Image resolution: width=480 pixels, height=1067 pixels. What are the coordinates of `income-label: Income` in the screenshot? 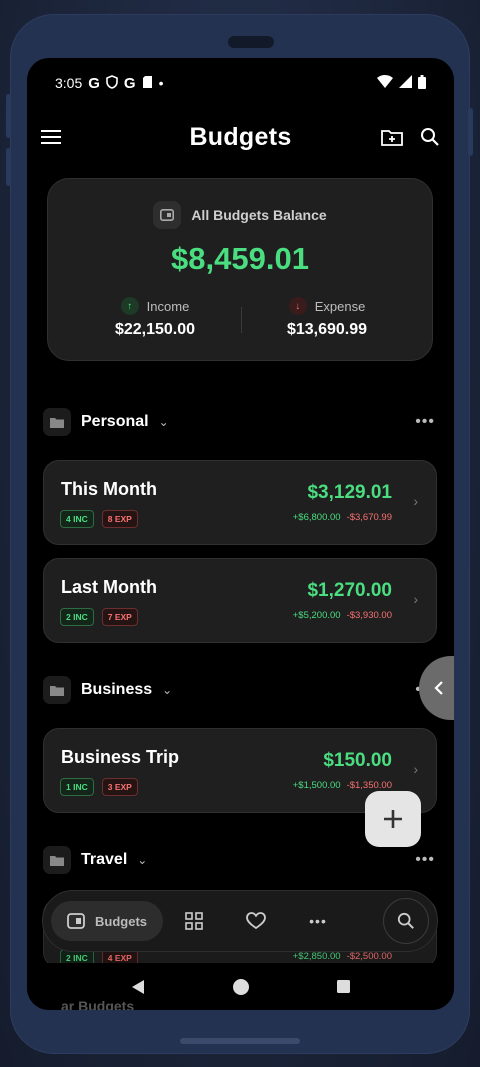 It's located at (168, 306).